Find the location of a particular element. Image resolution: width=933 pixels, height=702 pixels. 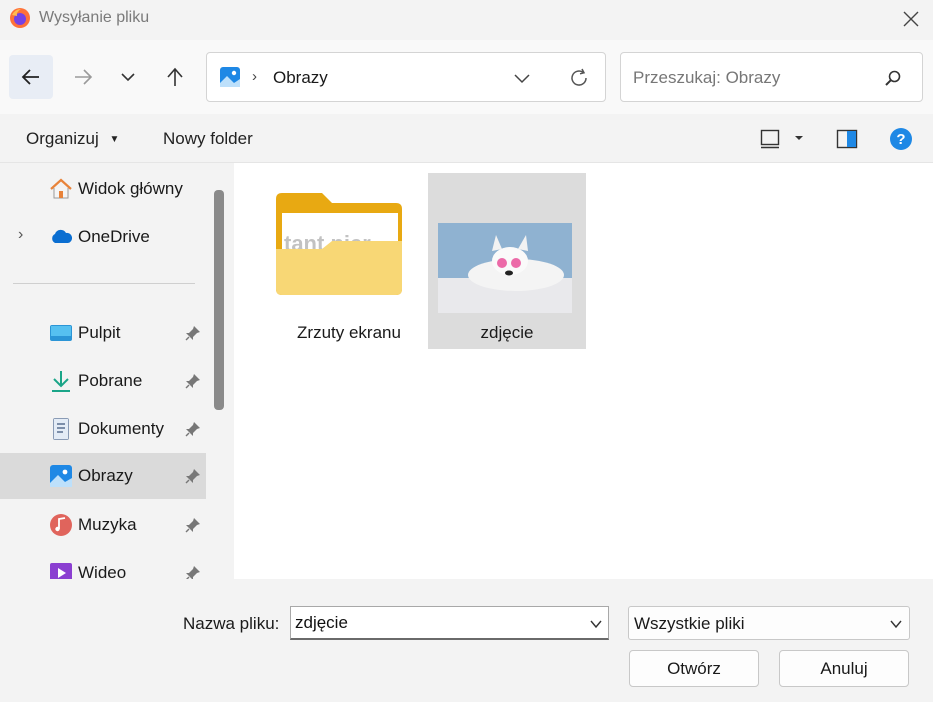

sidebar-item-label: Wideo is located at coordinates (102, 571).